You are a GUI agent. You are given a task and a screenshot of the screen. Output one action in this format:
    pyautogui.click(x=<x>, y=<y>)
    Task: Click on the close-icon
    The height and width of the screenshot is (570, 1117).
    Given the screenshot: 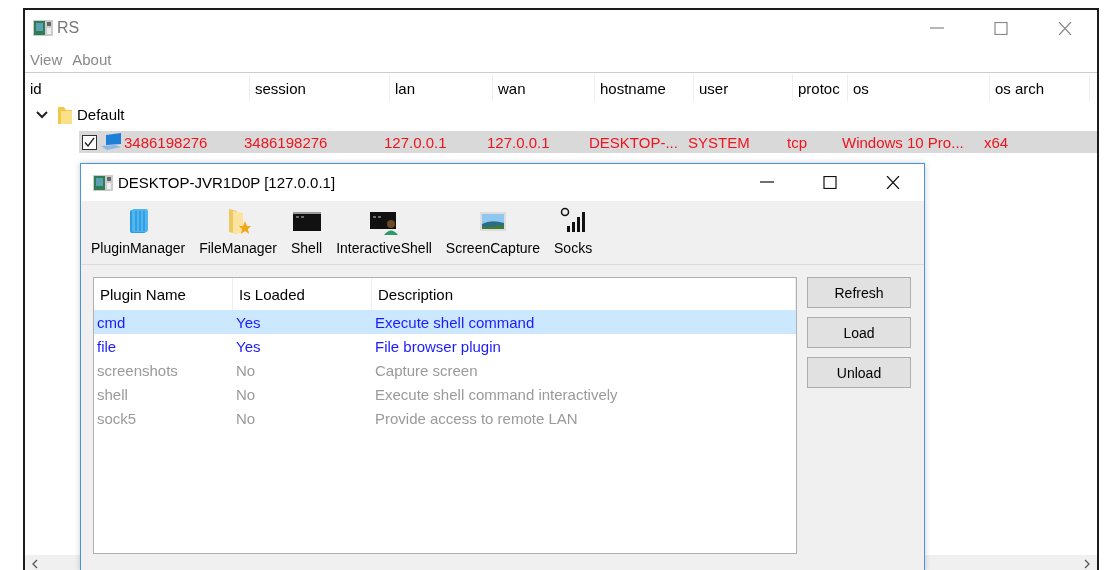 What is the action you would take?
    pyautogui.click(x=892, y=182)
    